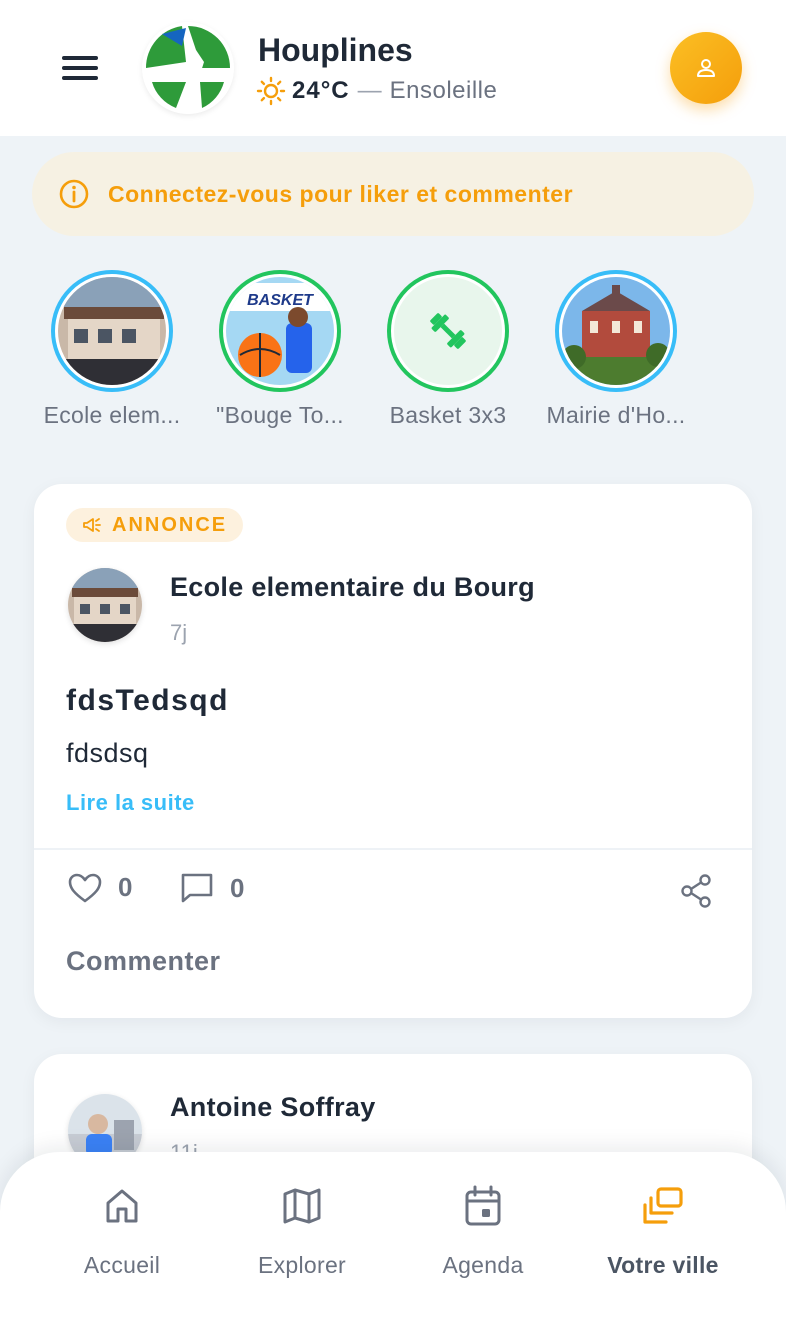 The width and height of the screenshot is (786, 1320). Describe the element at coordinates (143, 961) in the screenshot. I see `comment-button: Commenter` at that location.